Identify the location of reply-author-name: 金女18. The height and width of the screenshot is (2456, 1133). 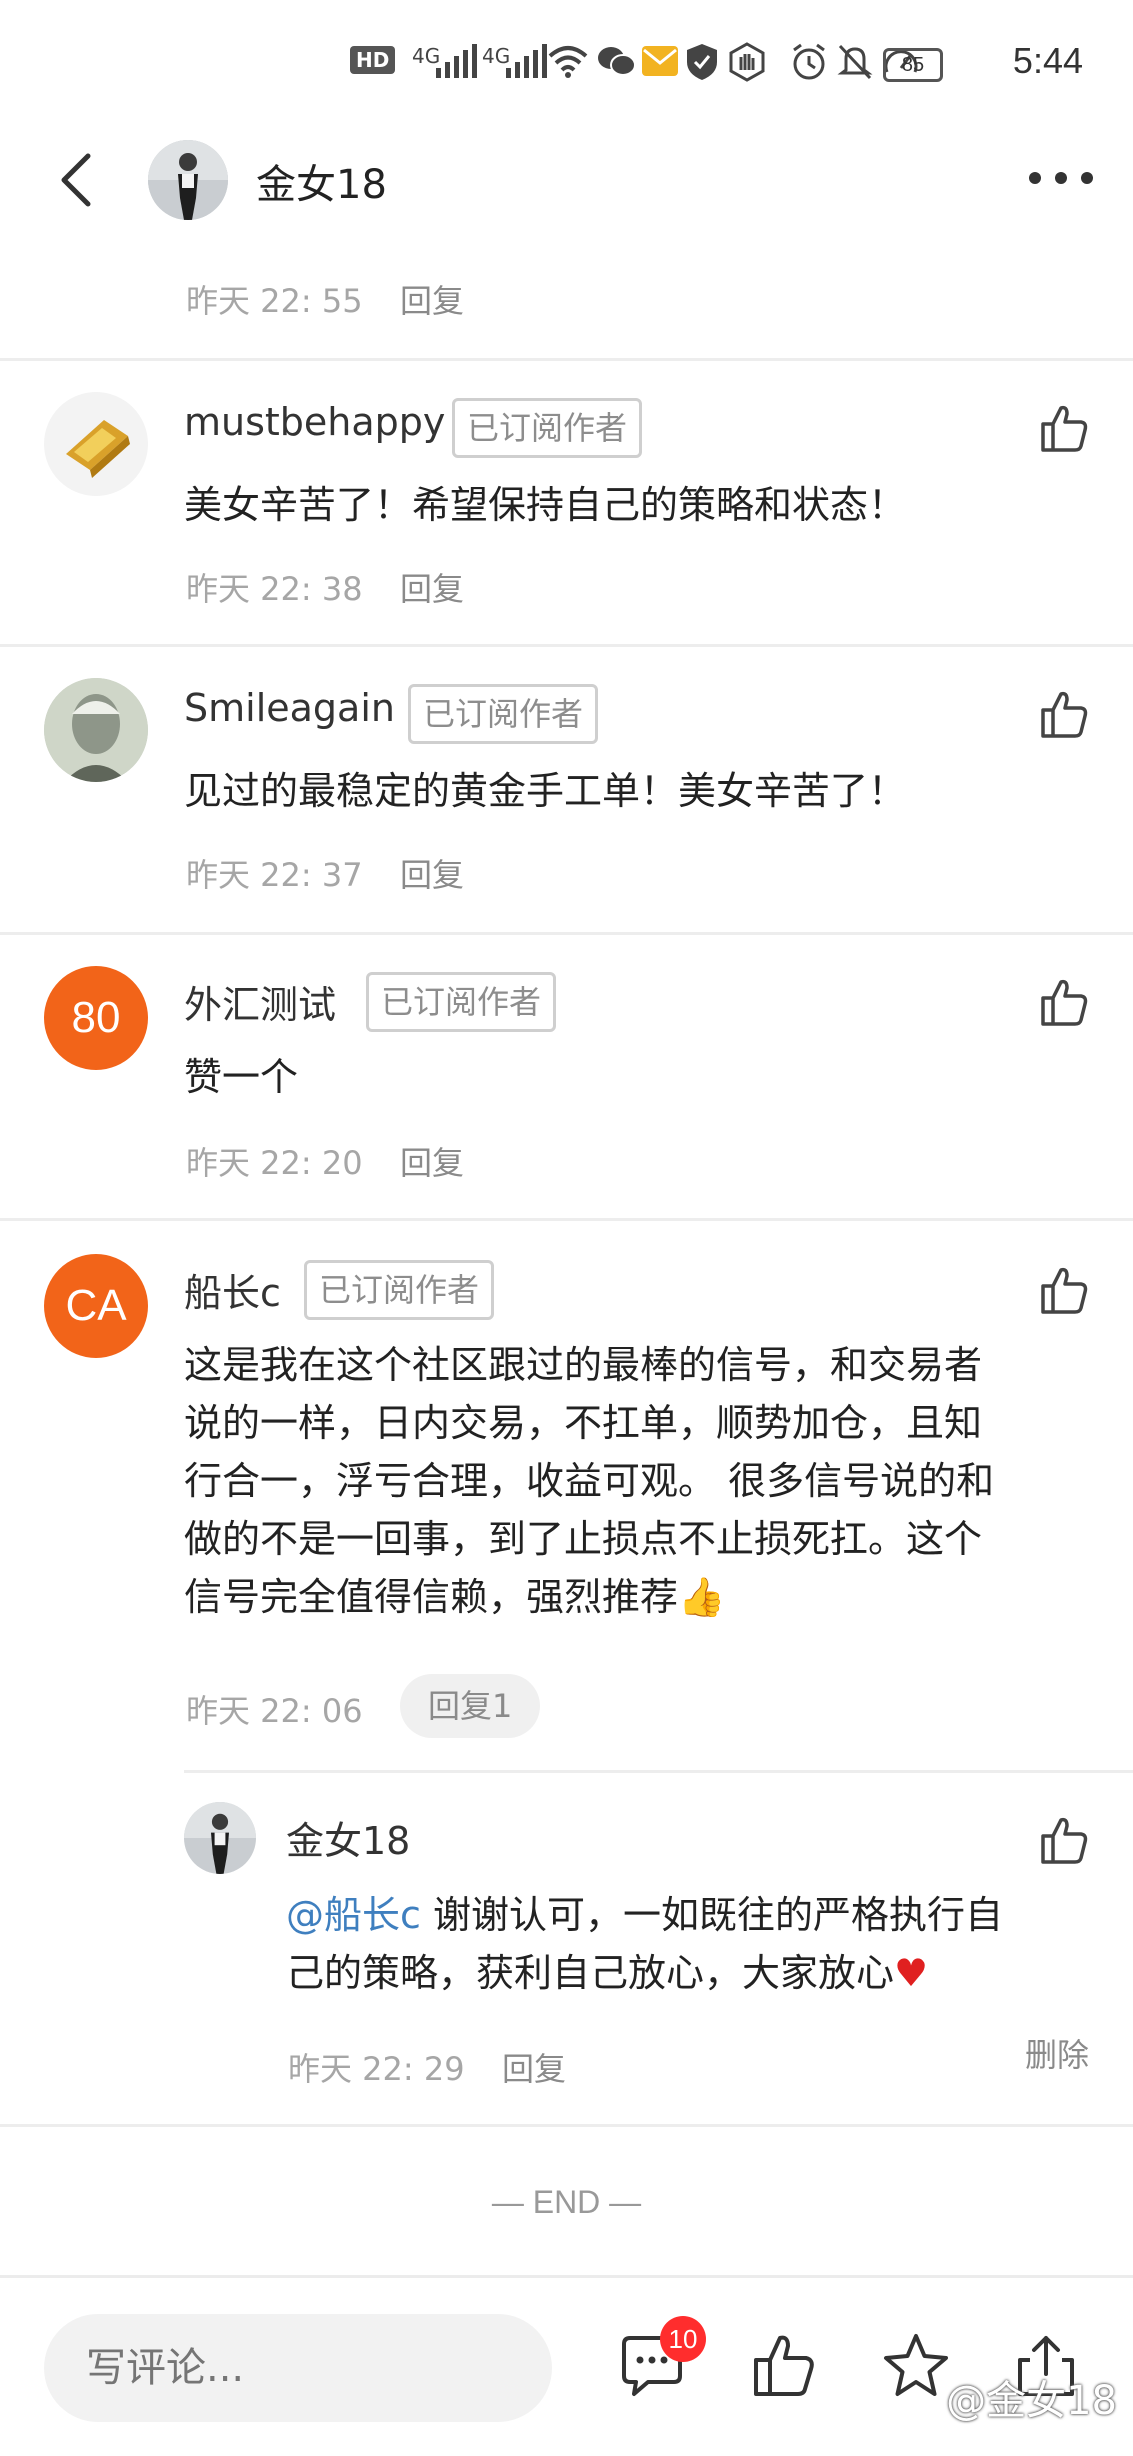
(348, 1837).